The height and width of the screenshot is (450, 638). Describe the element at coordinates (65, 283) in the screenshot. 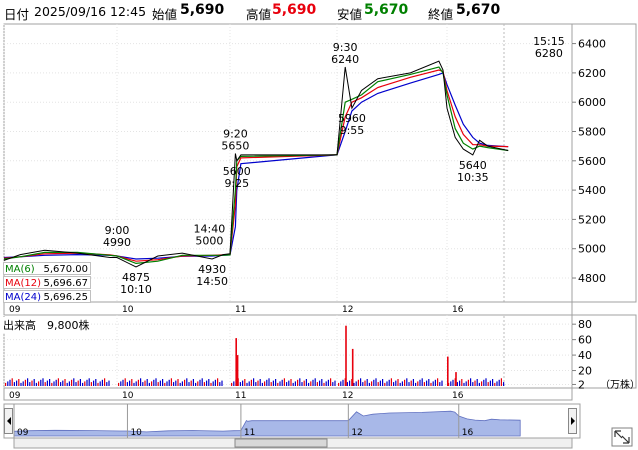

I see `ma12-value: 5,696.67` at that location.